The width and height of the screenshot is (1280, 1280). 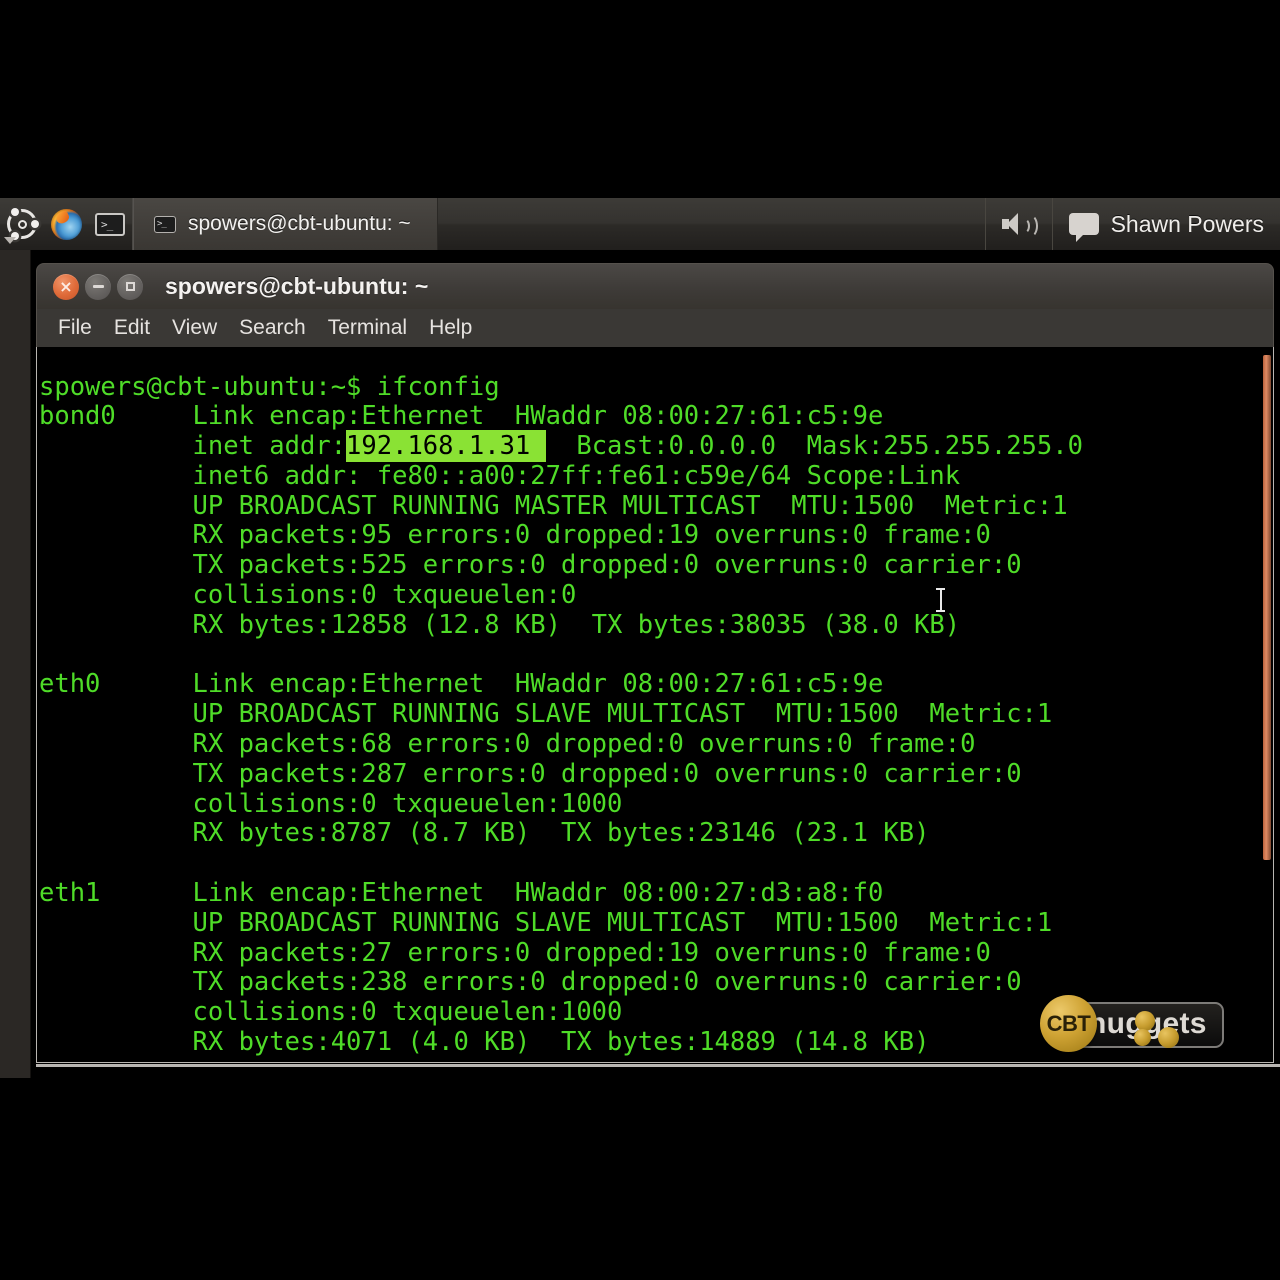 What do you see at coordinates (299, 223) in the screenshot?
I see `taskbar-item-label: spowers@cbt-ubuntu: ~` at bounding box center [299, 223].